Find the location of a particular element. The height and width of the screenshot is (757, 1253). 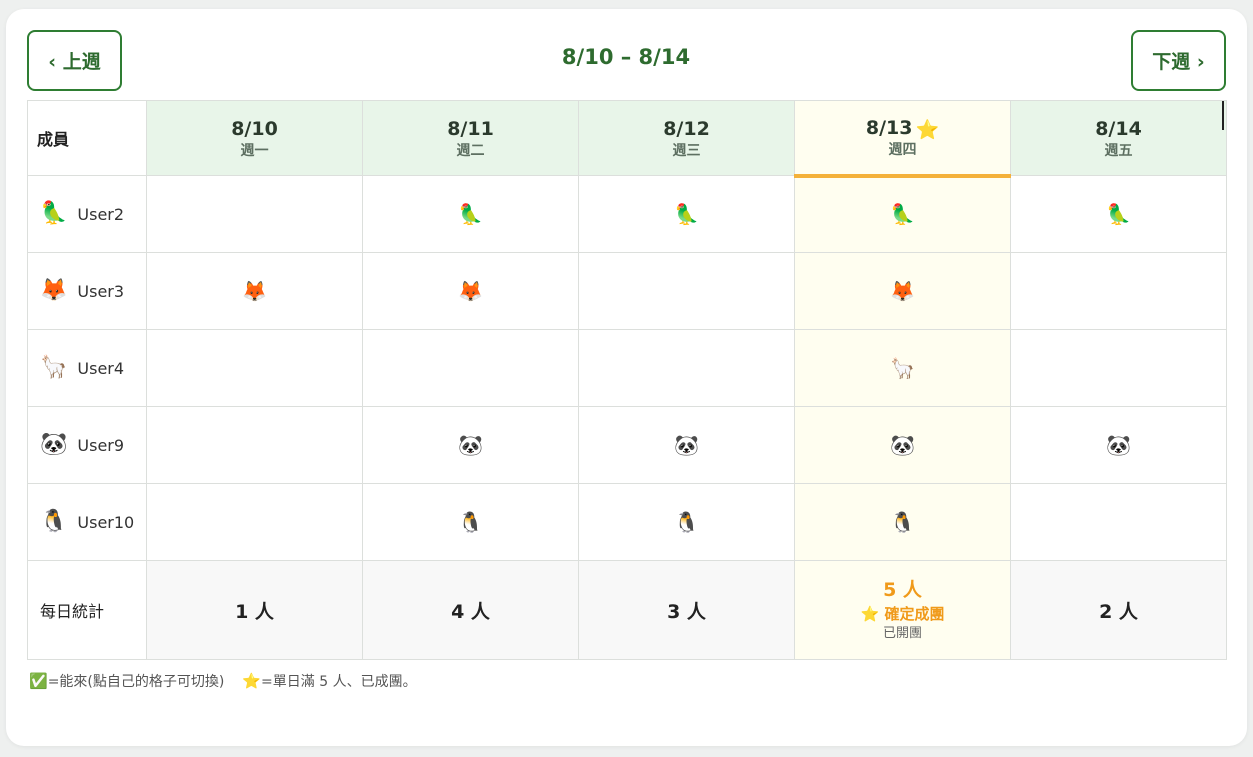

stats-cell: 3 人 is located at coordinates (686, 610).